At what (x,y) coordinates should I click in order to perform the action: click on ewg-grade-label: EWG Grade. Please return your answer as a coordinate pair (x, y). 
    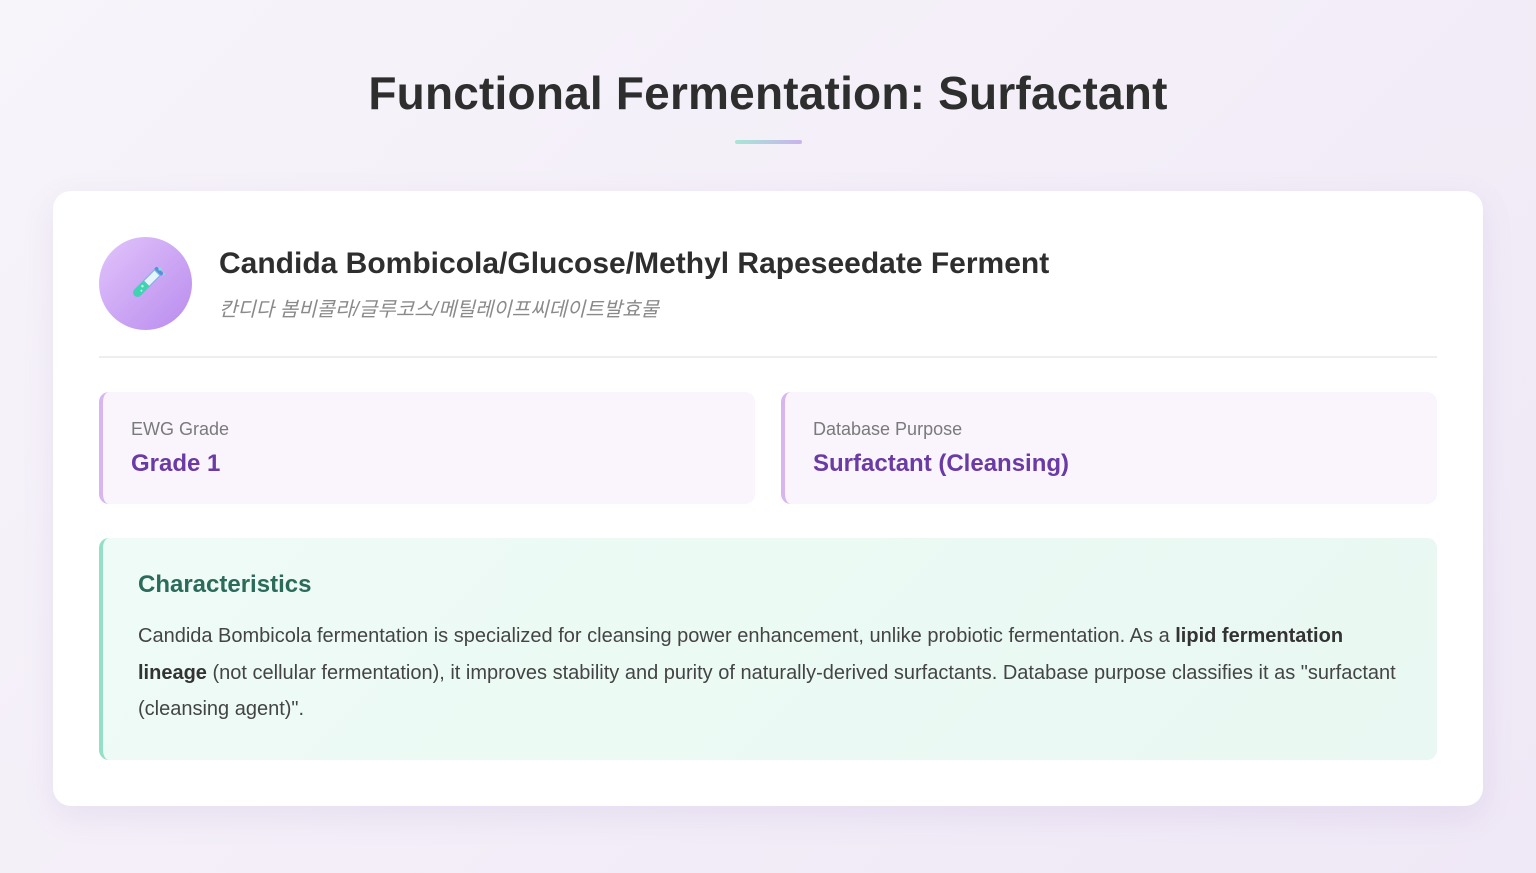
    Looking at the image, I should click on (180, 429).